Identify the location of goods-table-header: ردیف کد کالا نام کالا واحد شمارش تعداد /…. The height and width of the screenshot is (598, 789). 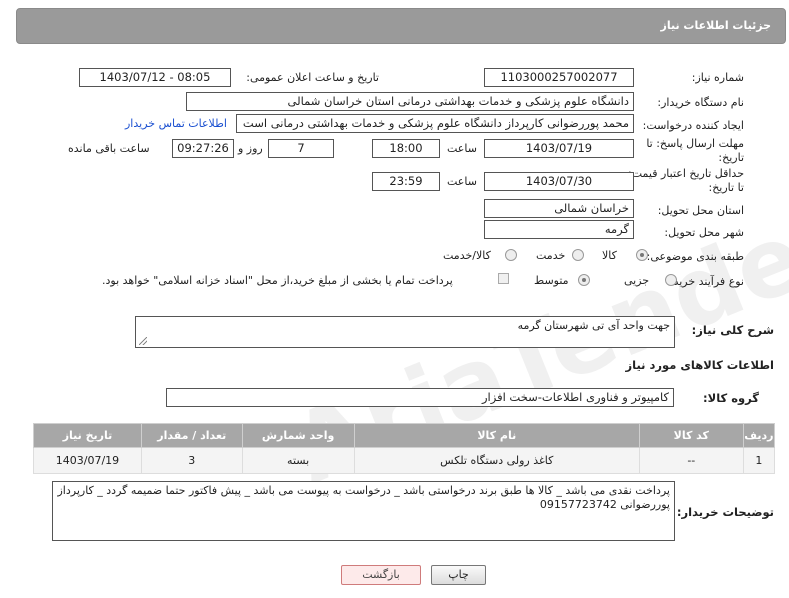
(404, 435).